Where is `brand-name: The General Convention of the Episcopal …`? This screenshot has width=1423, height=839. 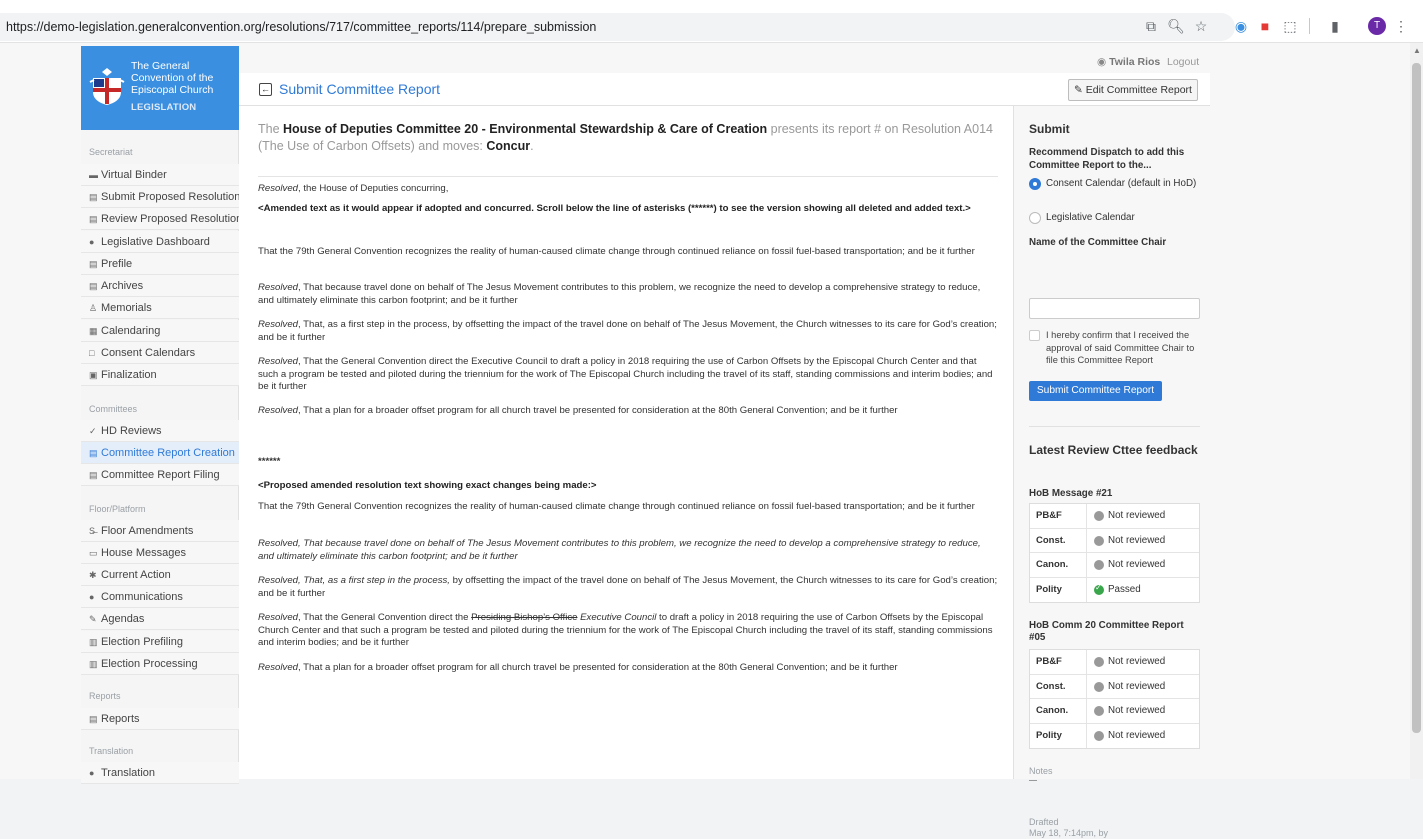
brand-name: The General Convention of the Episcopal … is located at coordinates (172, 78).